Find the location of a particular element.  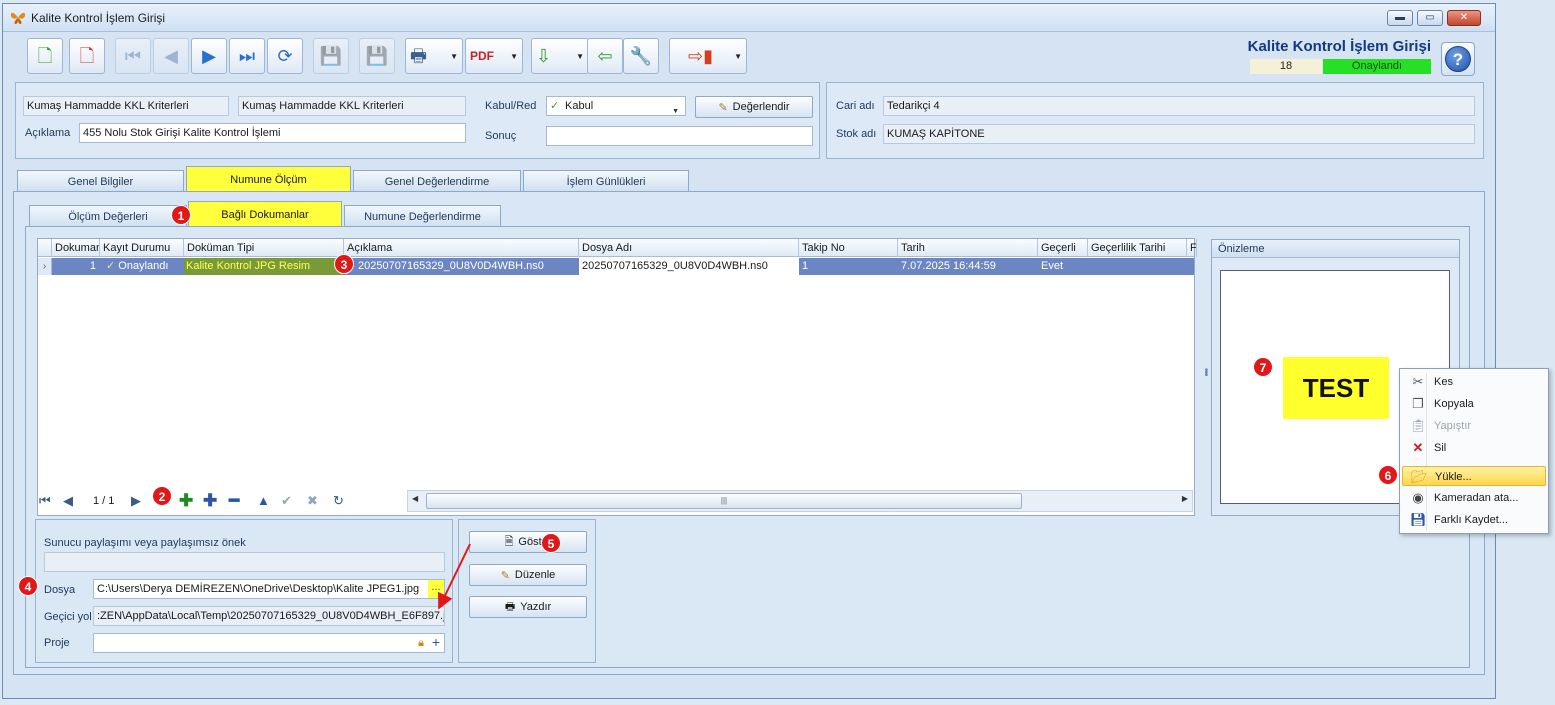

horizontal-scrollbar: ◀ ||| ▶ is located at coordinates (800, 501).